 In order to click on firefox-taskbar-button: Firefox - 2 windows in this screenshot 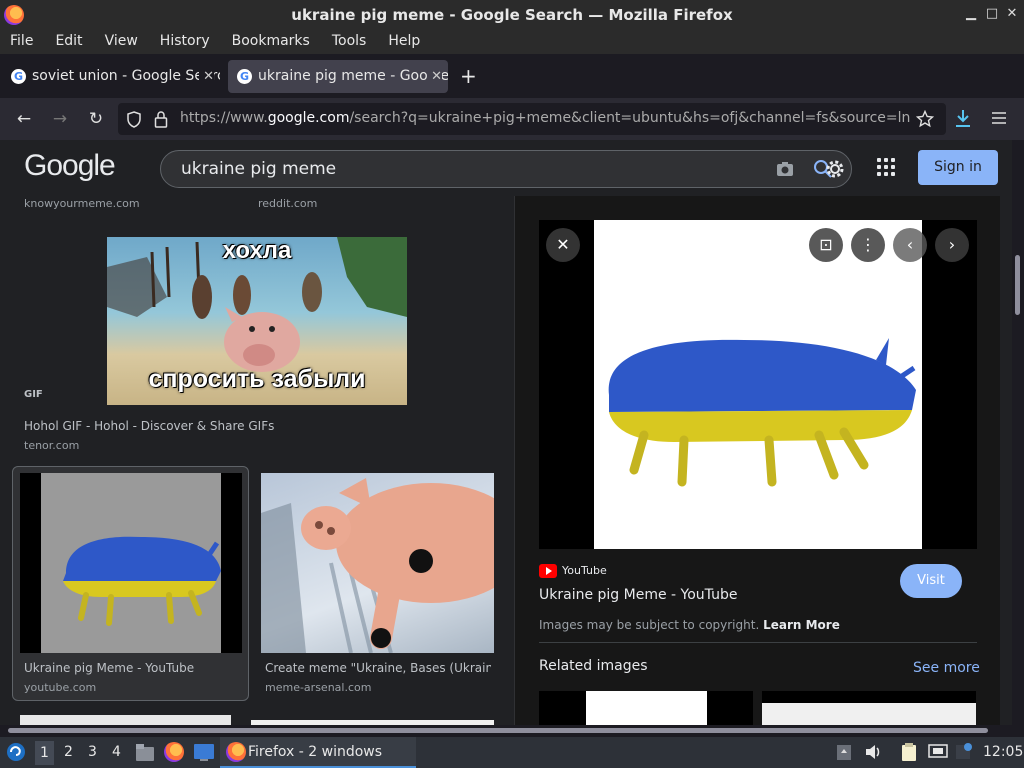, I will do `click(318, 752)`.